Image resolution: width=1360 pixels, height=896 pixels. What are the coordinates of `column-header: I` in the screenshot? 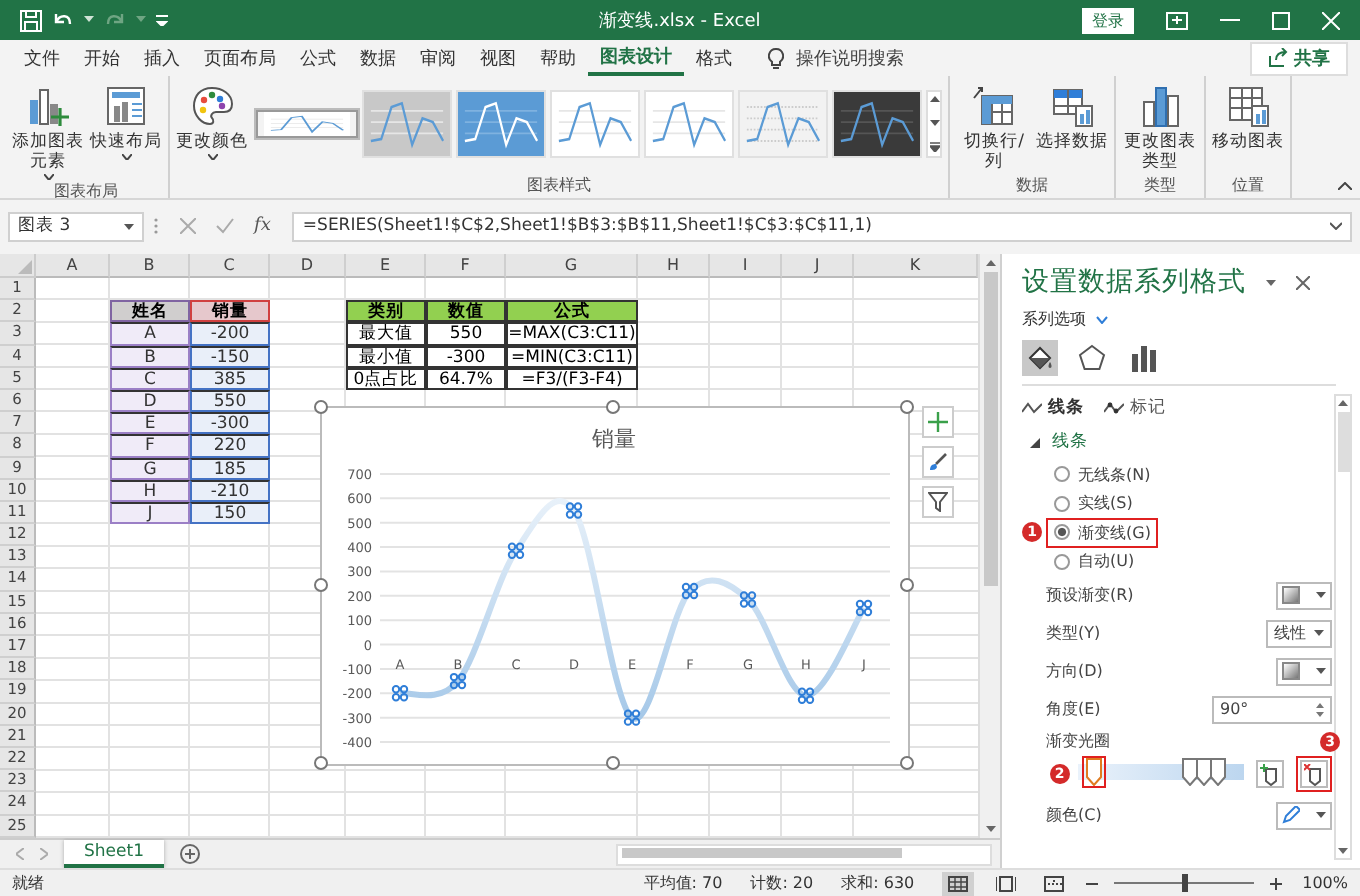 It's located at (746, 266).